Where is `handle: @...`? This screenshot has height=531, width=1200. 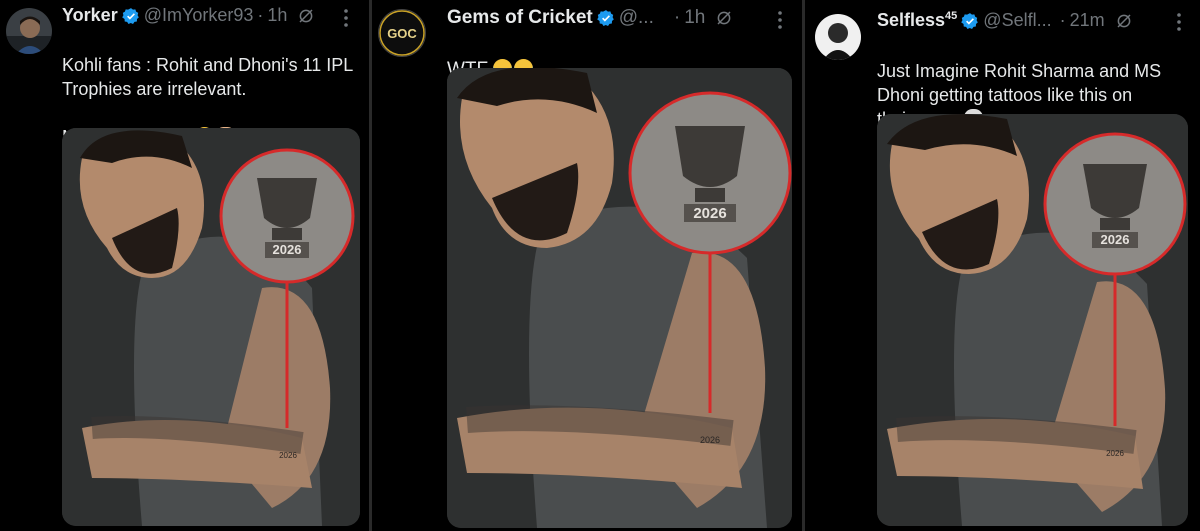 handle: @... is located at coordinates (636, 18).